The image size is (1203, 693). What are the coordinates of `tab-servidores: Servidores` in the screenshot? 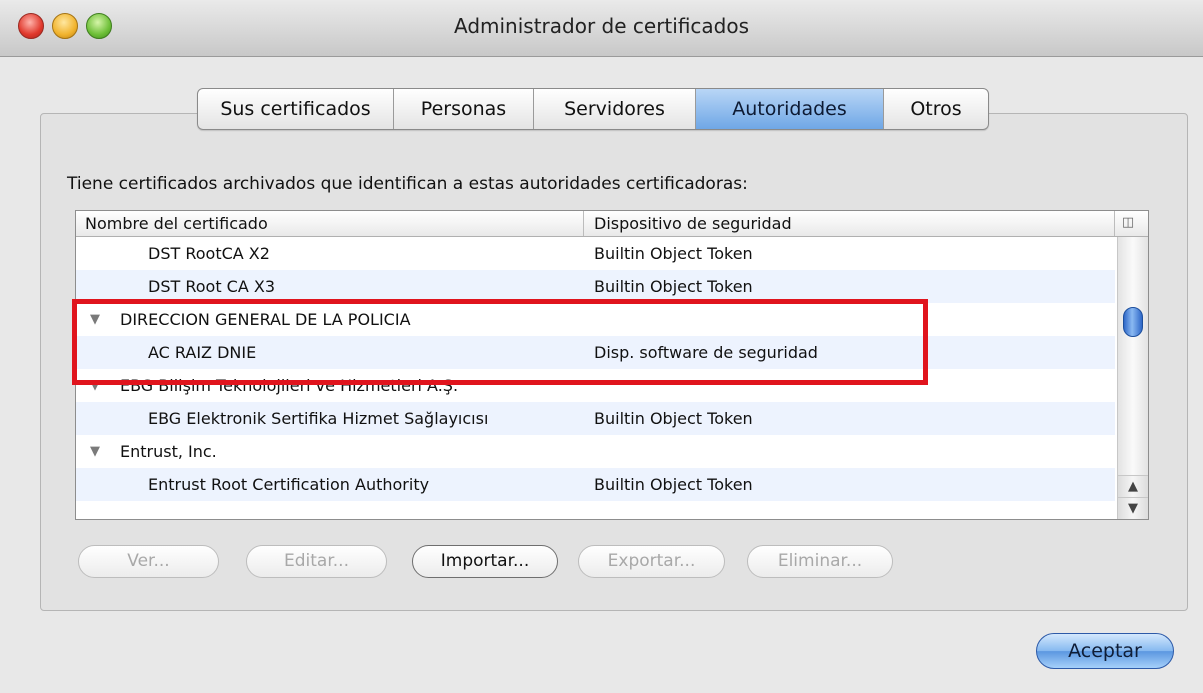 It's located at (615, 109).